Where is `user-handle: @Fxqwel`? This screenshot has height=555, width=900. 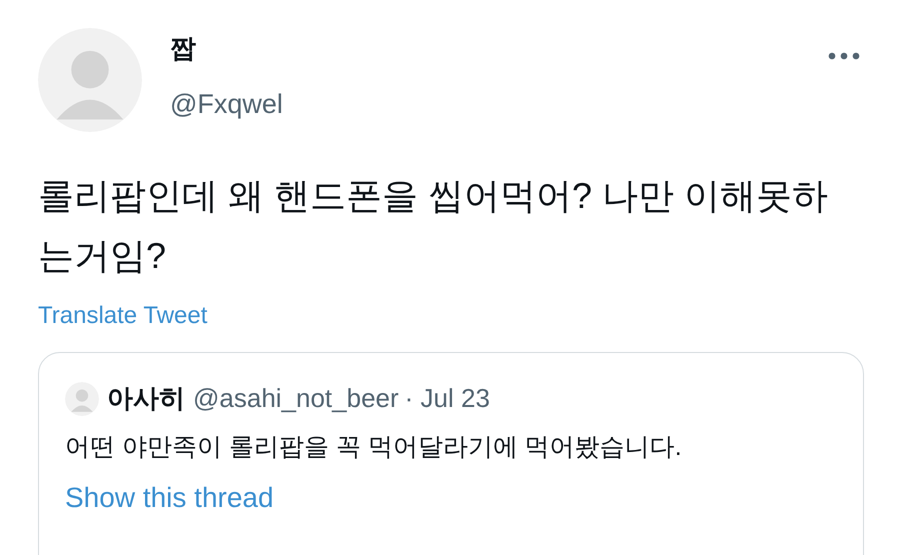 user-handle: @Fxqwel is located at coordinates (499, 104).